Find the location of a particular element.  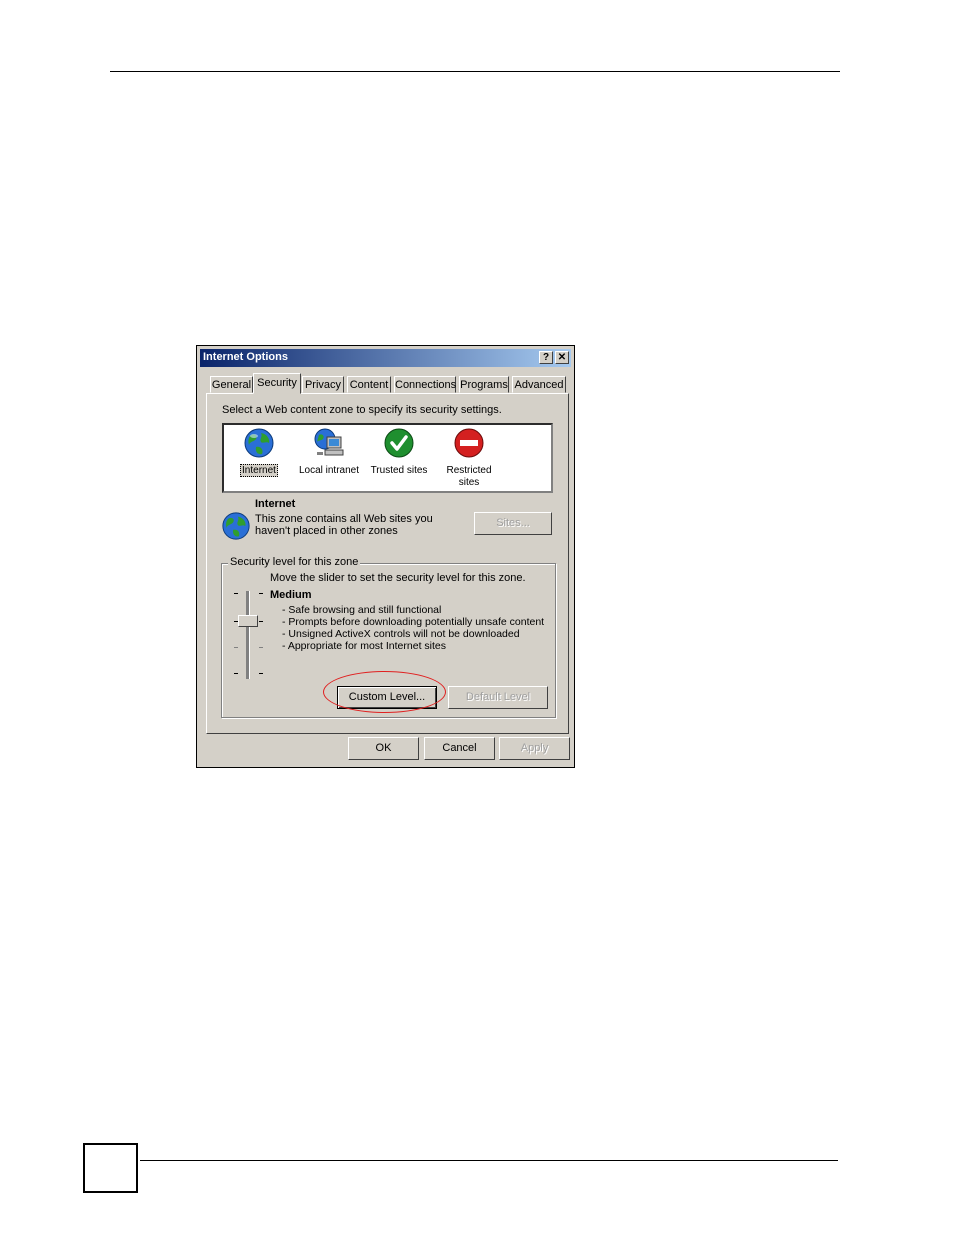

zone-label: Internet is located at coordinates (259, 470).